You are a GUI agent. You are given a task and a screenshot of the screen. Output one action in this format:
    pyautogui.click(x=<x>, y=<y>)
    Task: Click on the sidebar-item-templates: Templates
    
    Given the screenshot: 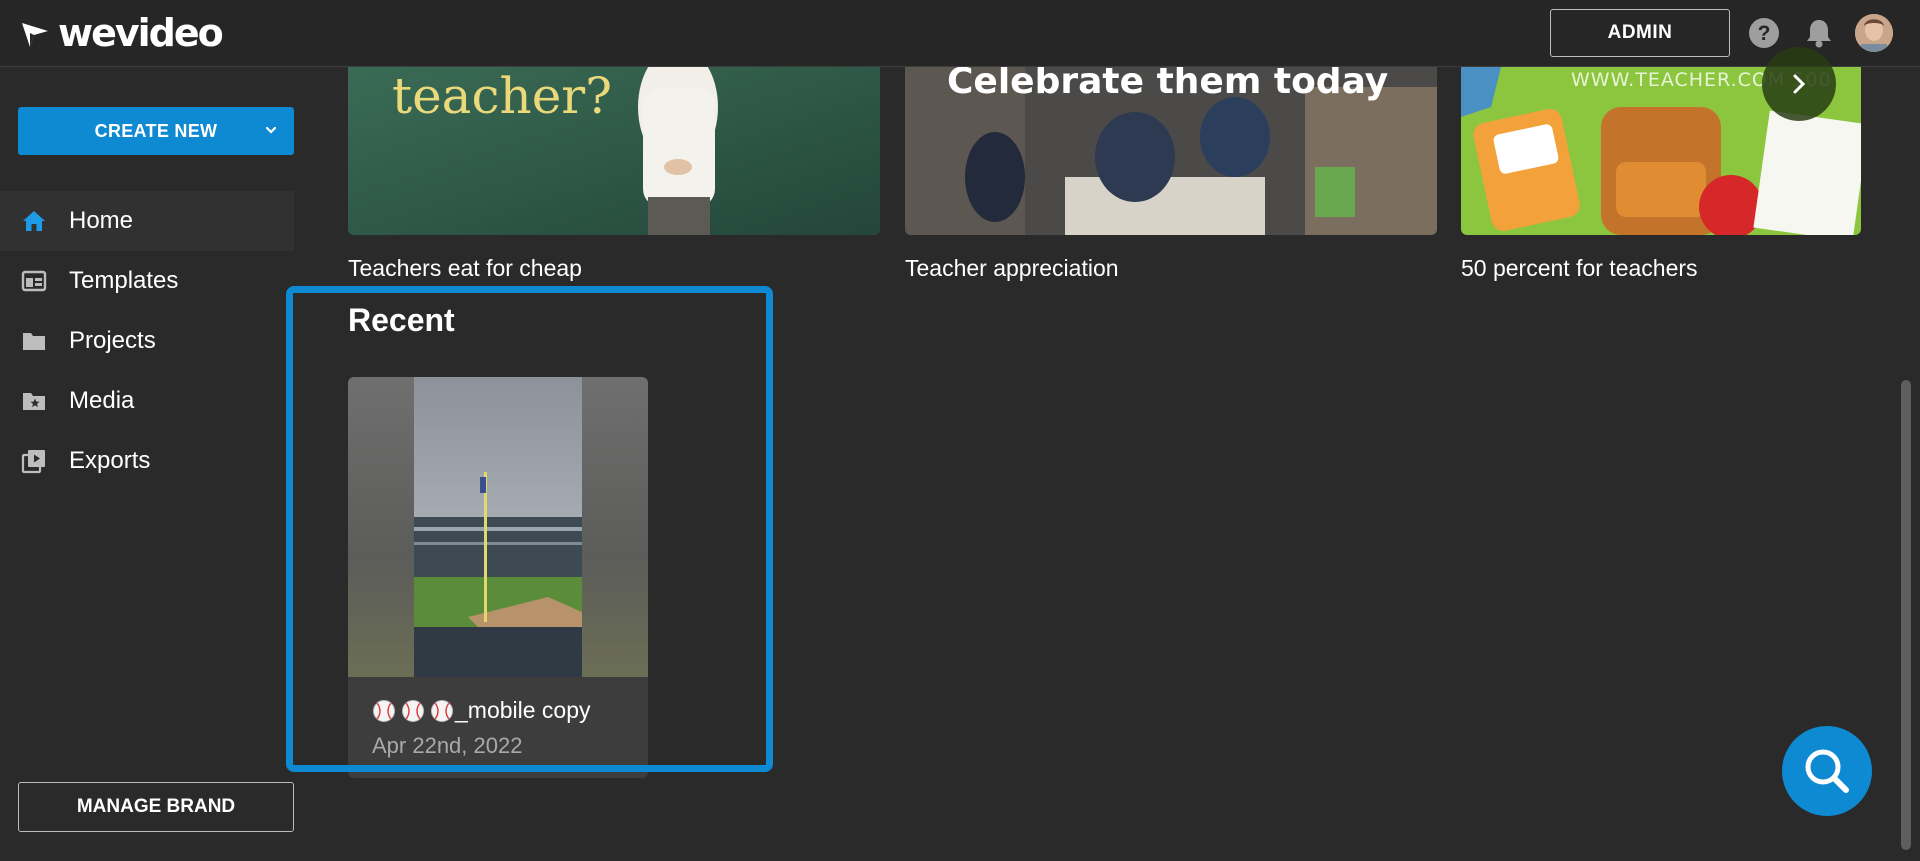 What is the action you would take?
    pyautogui.click(x=147, y=281)
    